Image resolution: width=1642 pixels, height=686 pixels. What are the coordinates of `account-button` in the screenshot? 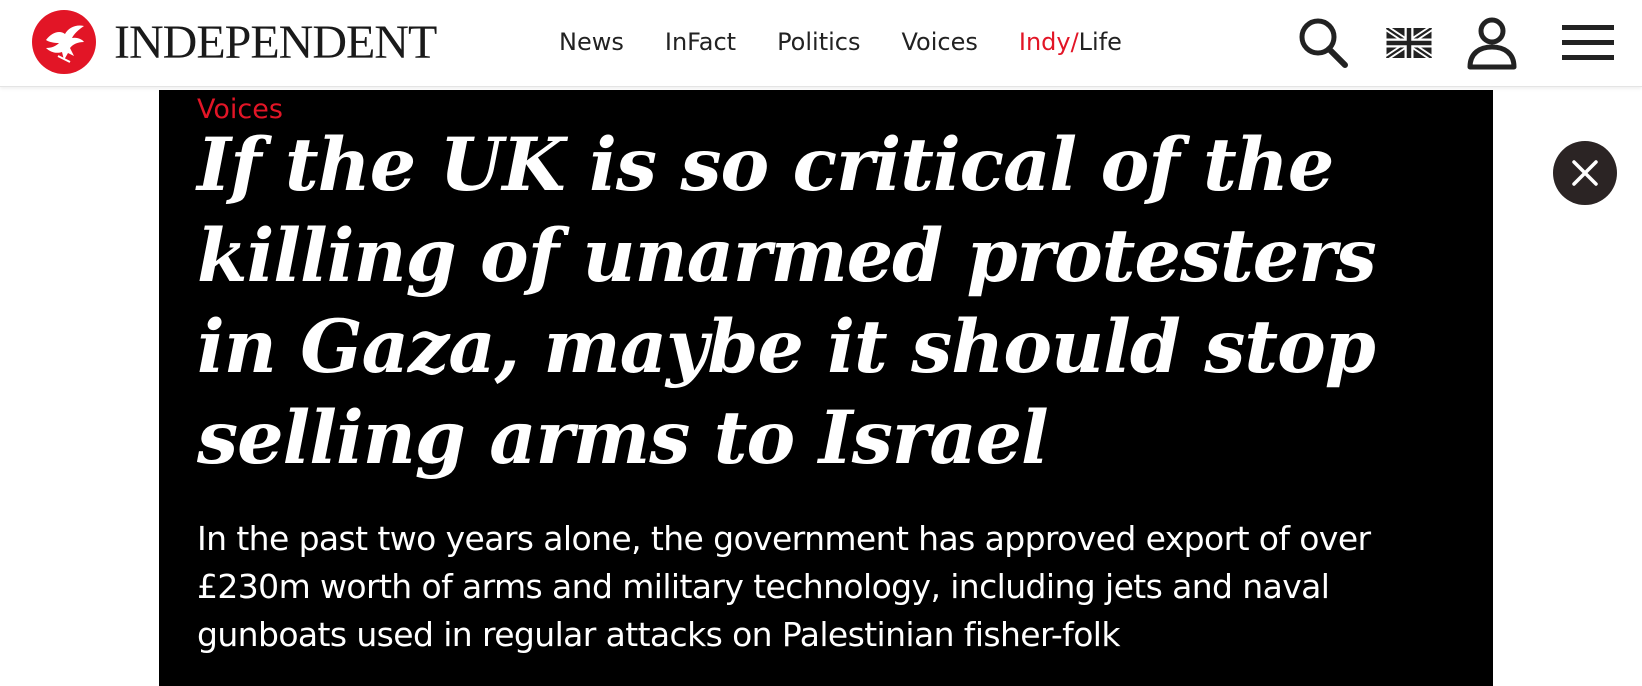 It's located at (1492, 43).